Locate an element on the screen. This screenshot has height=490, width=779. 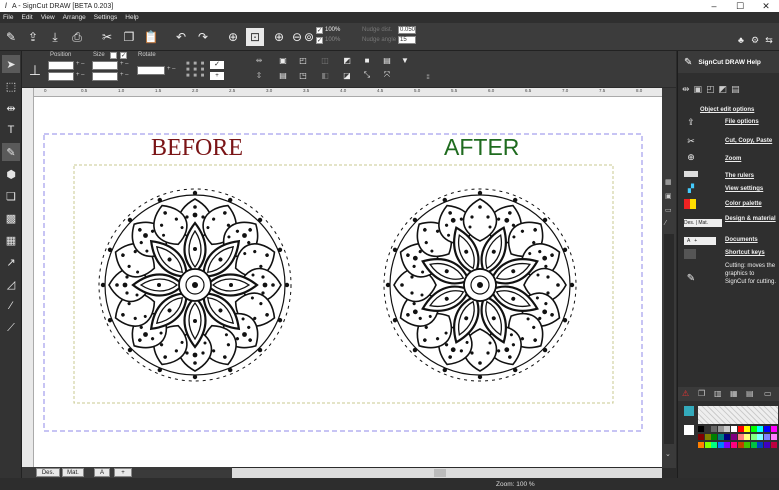
size-lock-checkbox is located at coordinates (113, 55).